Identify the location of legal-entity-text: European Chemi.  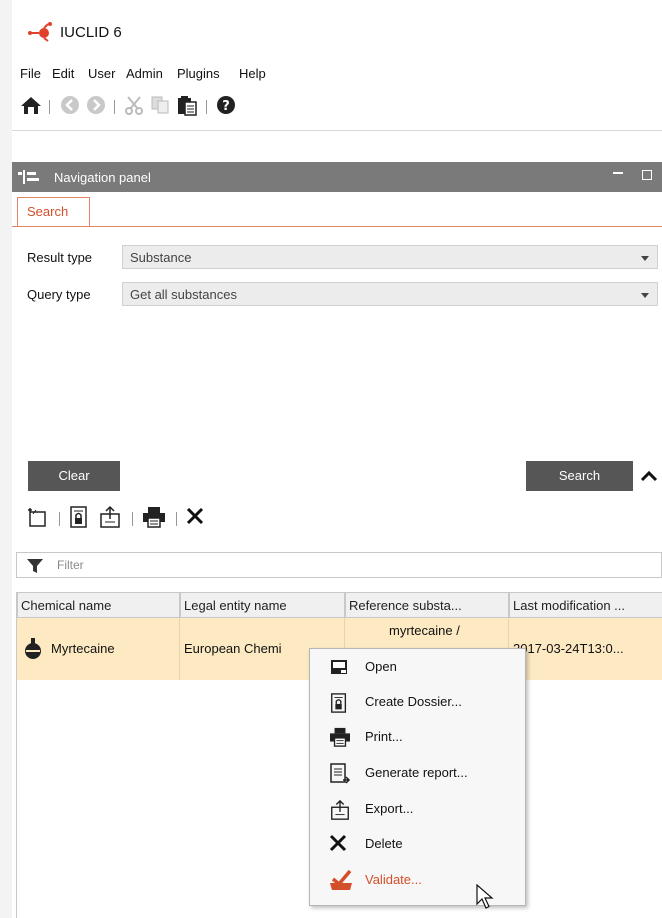
(233, 648).